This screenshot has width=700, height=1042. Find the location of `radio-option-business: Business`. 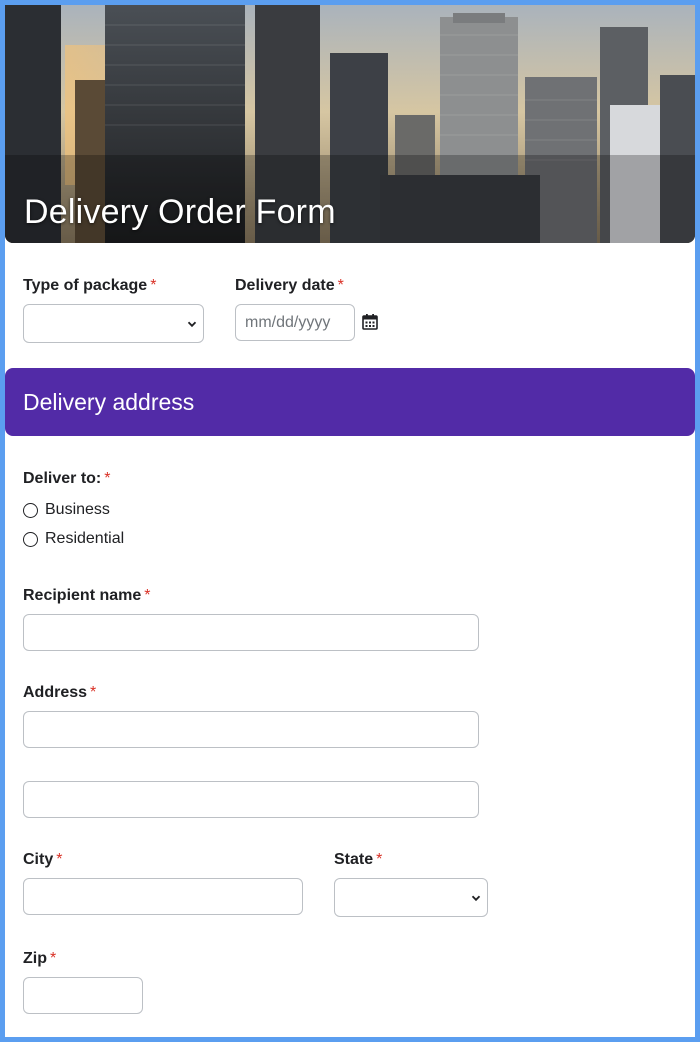

radio-option-business: Business is located at coordinates (66, 510).